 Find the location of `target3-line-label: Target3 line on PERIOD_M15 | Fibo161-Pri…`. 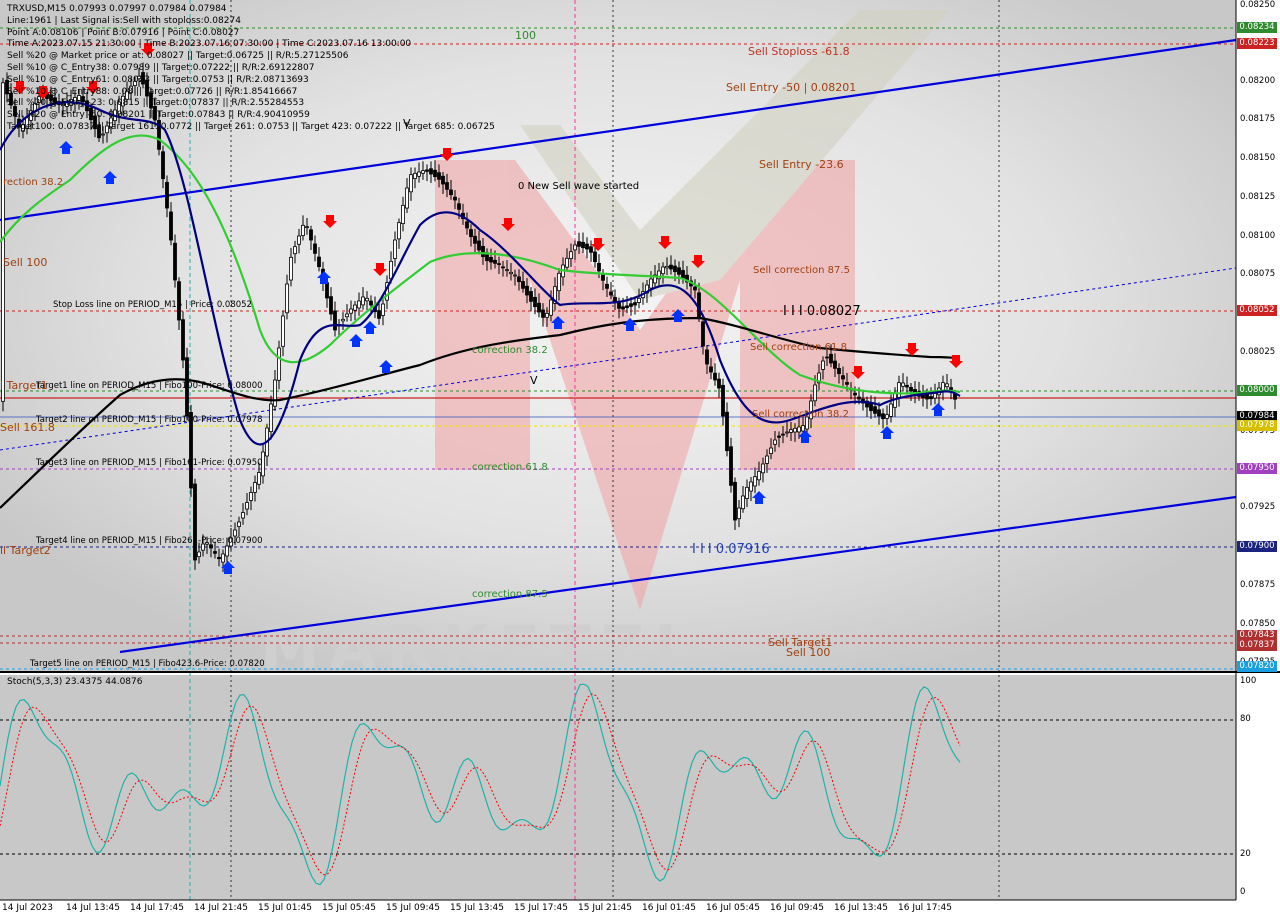

target3-line-label: Target3 line on PERIOD_M15 | Fibo161-Pri… is located at coordinates (149, 463).